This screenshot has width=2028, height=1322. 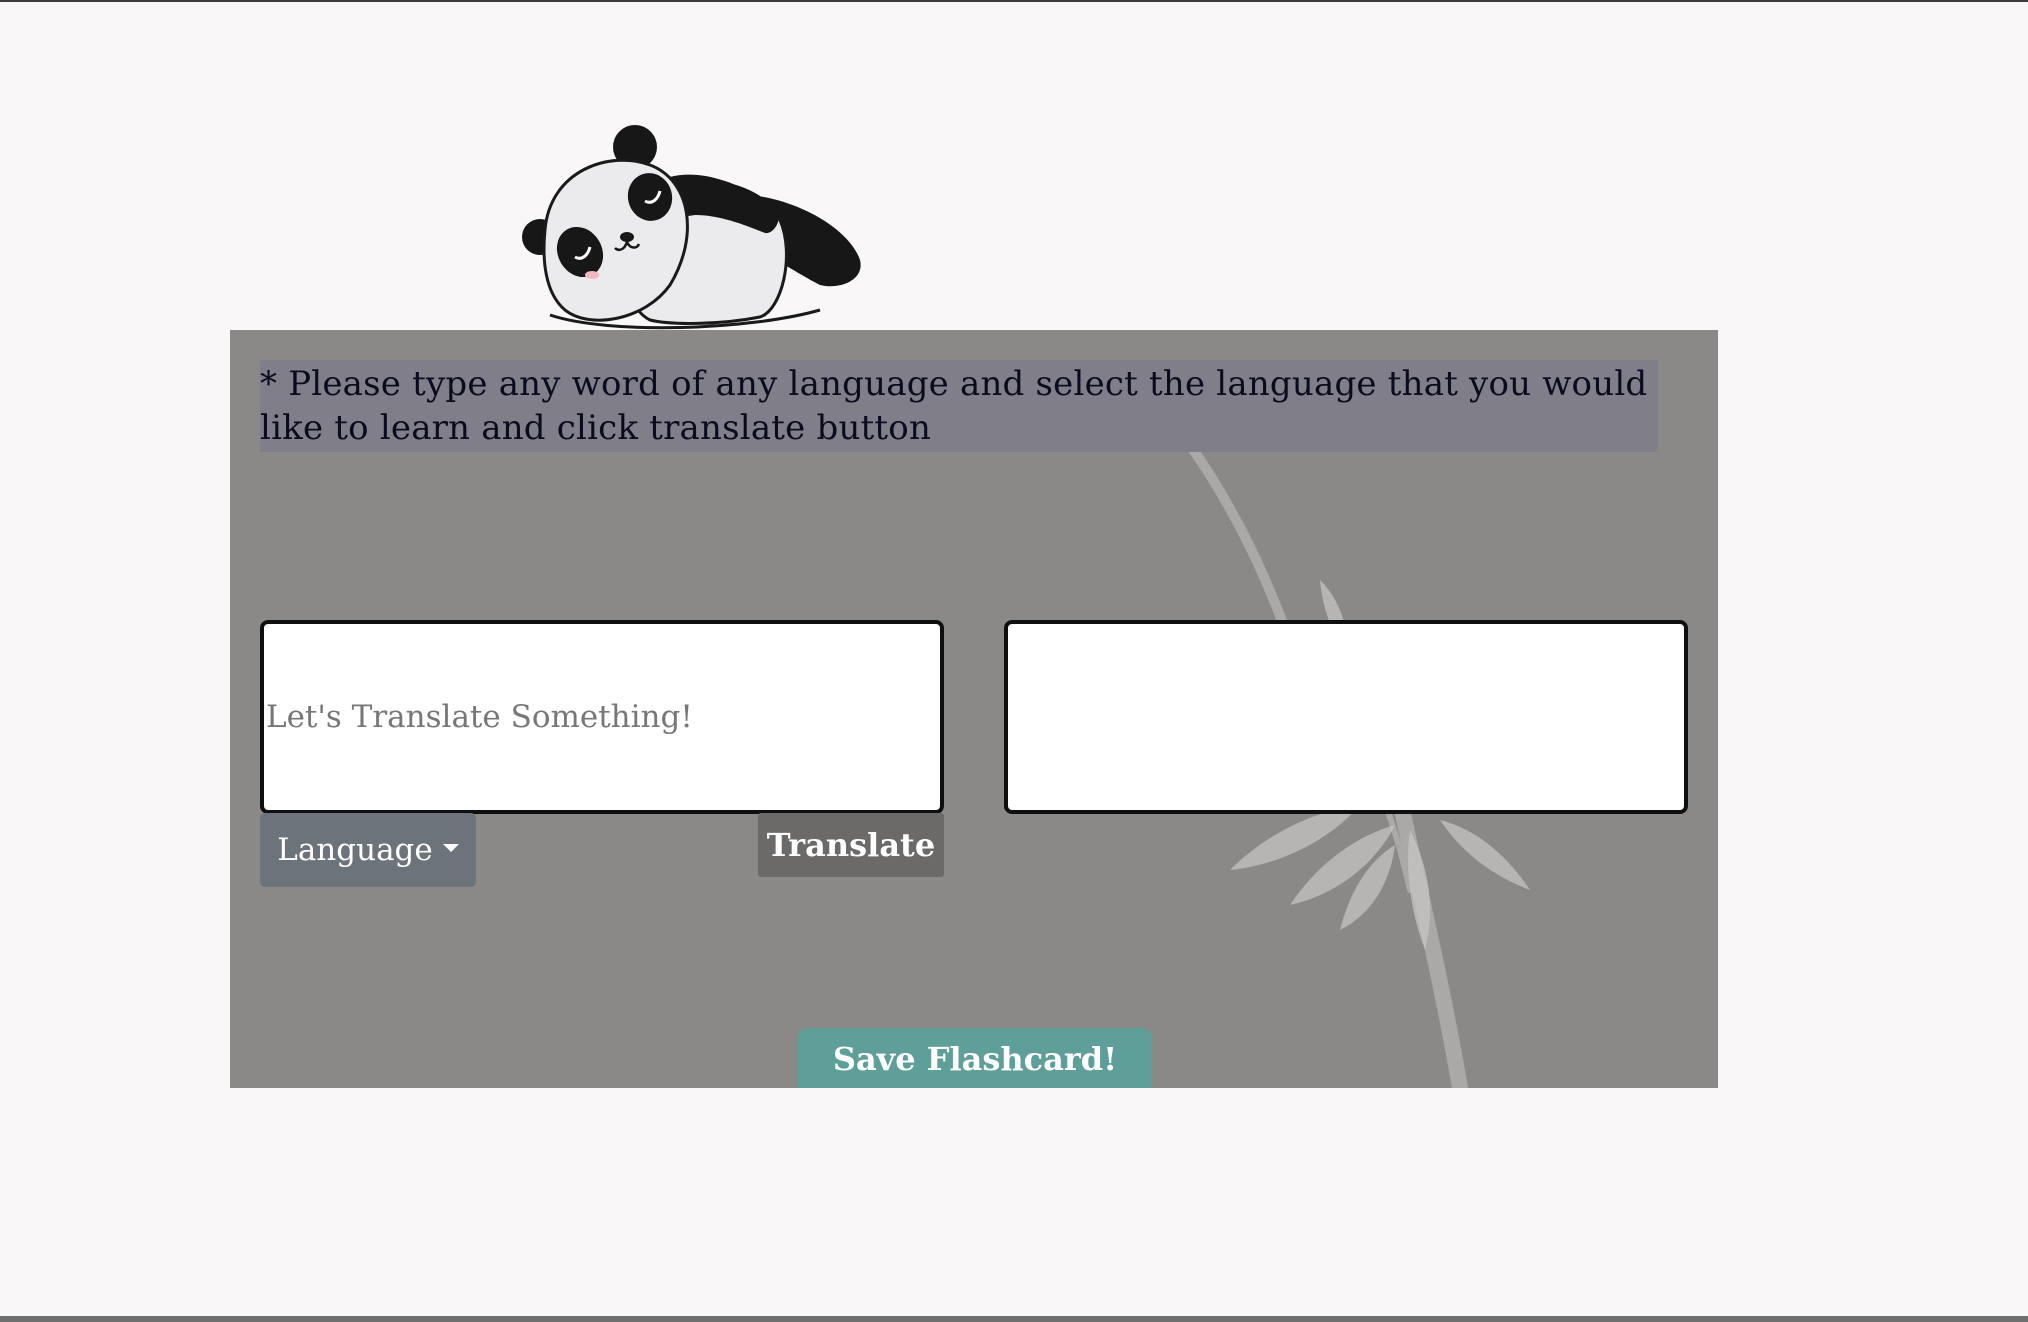 I want to click on language-dropdown-button: Language, so click(x=368, y=850).